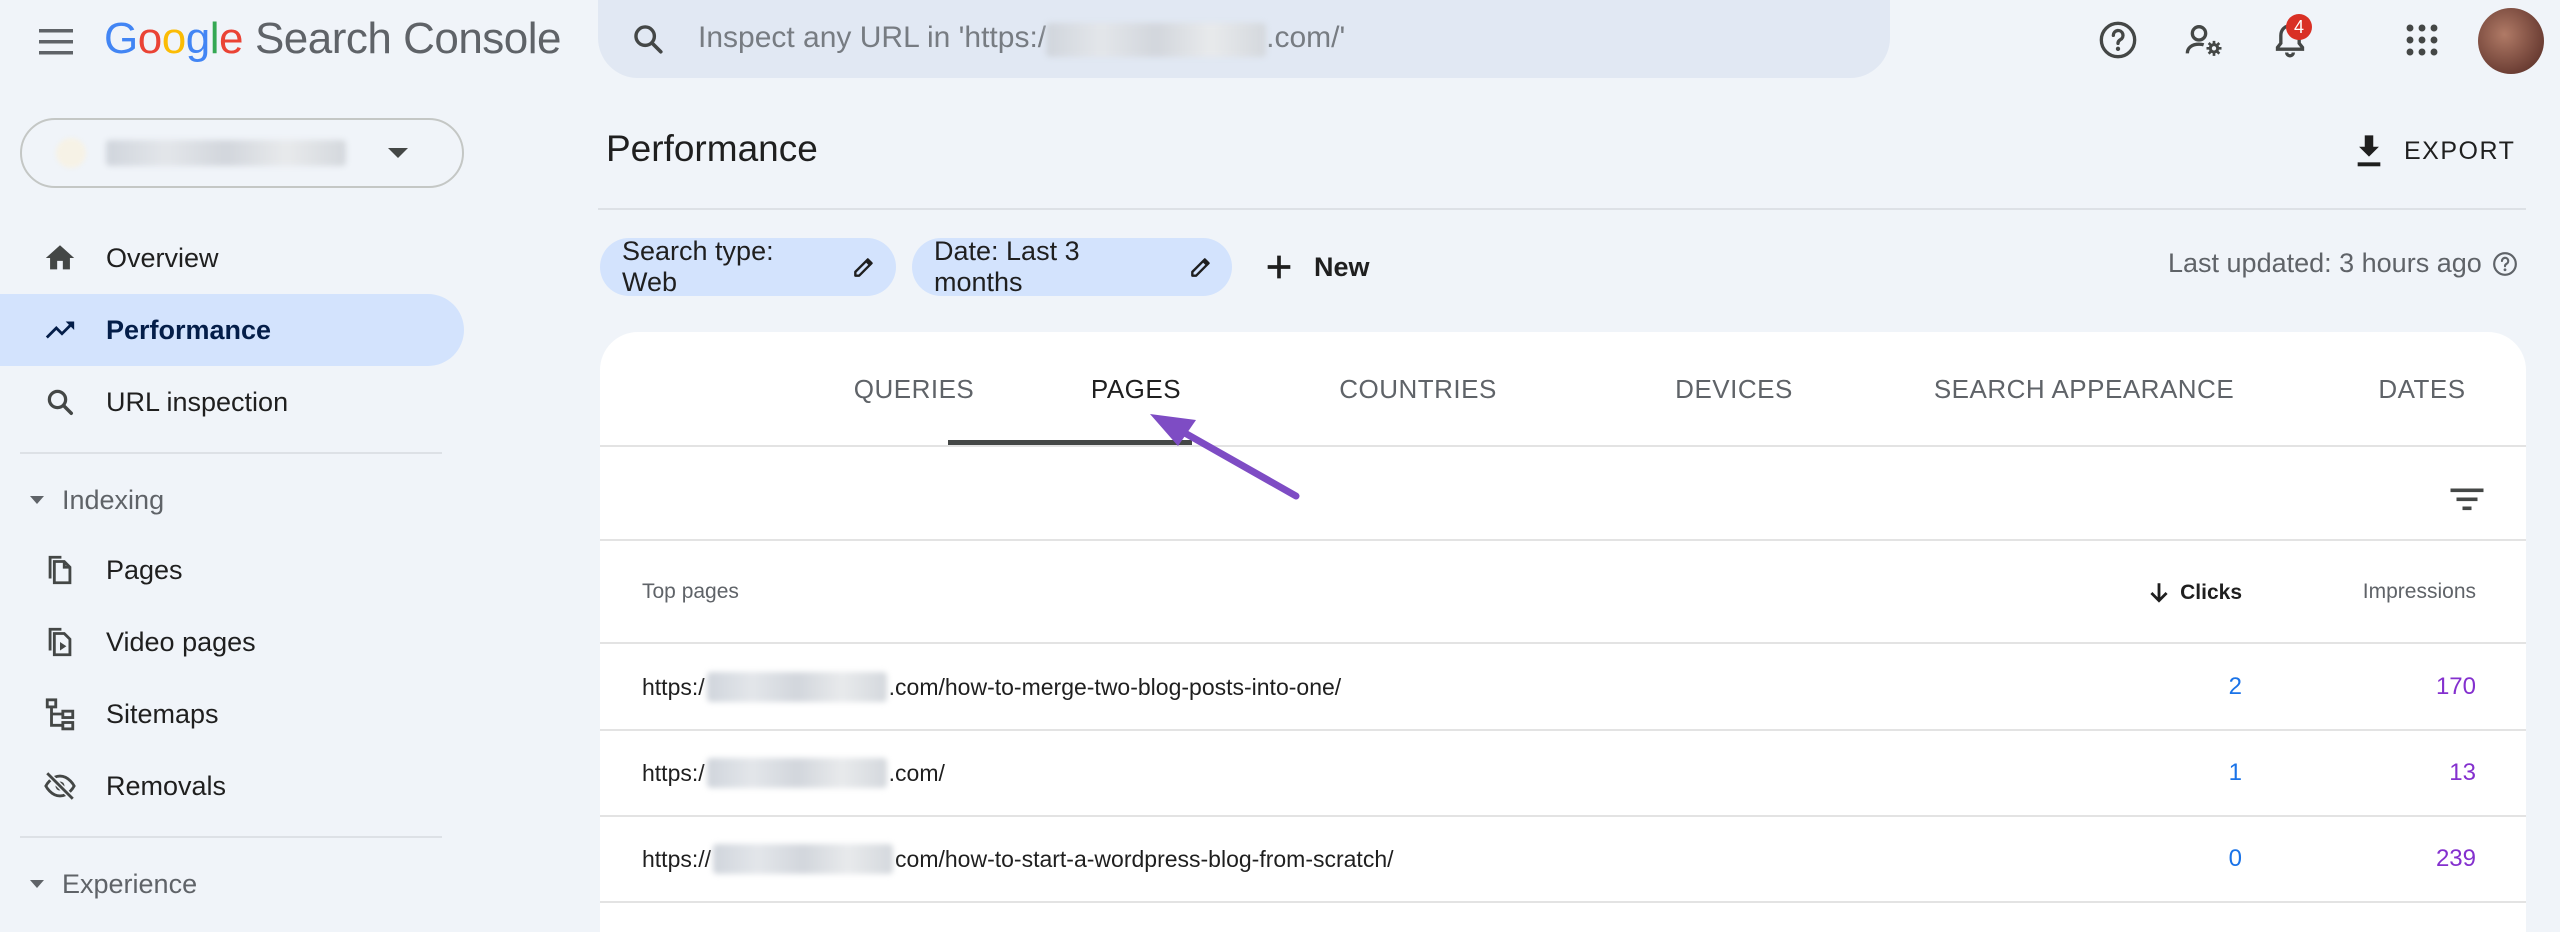 Image resolution: width=2560 pixels, height=932 pixels. Describe the element at coordinates (1563, 540) in the screenshot. I see `toolbar-divider` at that location.